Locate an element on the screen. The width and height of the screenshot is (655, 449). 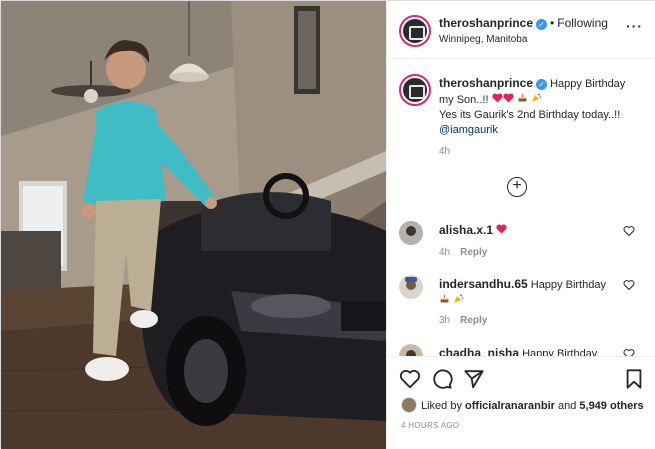
mention-link: @iamgaurik is located at coordinates (468, 130).